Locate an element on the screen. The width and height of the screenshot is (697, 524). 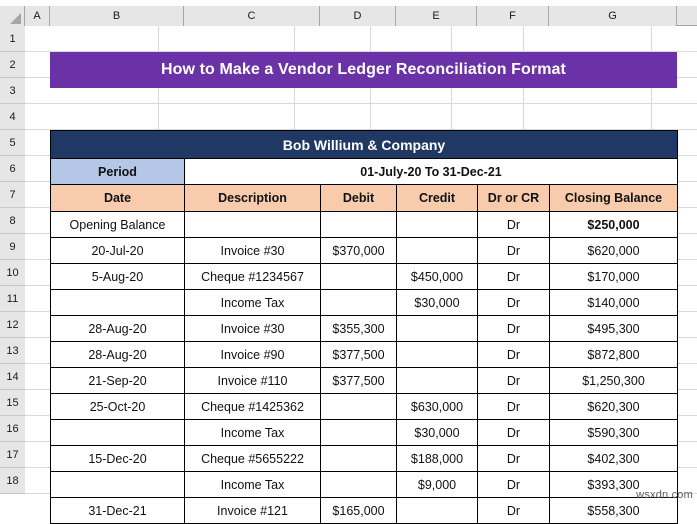
cell-balance: $620,300 is located at coordinates (613, 406).